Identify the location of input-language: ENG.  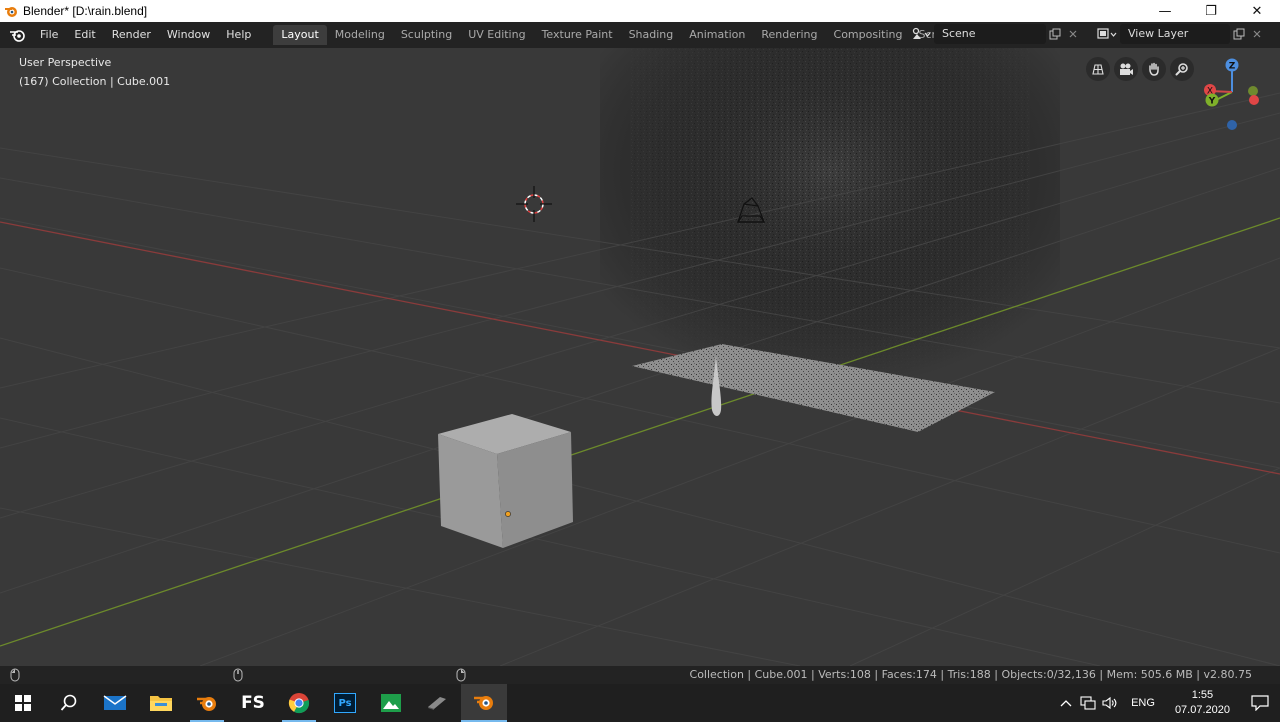
(1143, 703).